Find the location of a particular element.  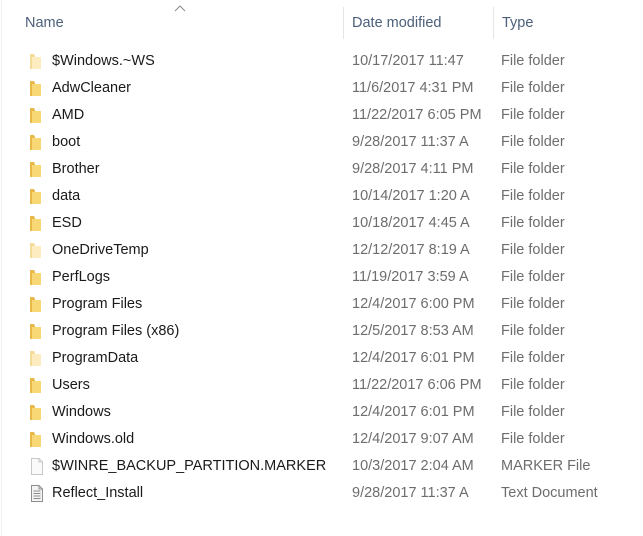

file-date-modified: 10/17/2017 11:47 is located at coordinates (408, 61).